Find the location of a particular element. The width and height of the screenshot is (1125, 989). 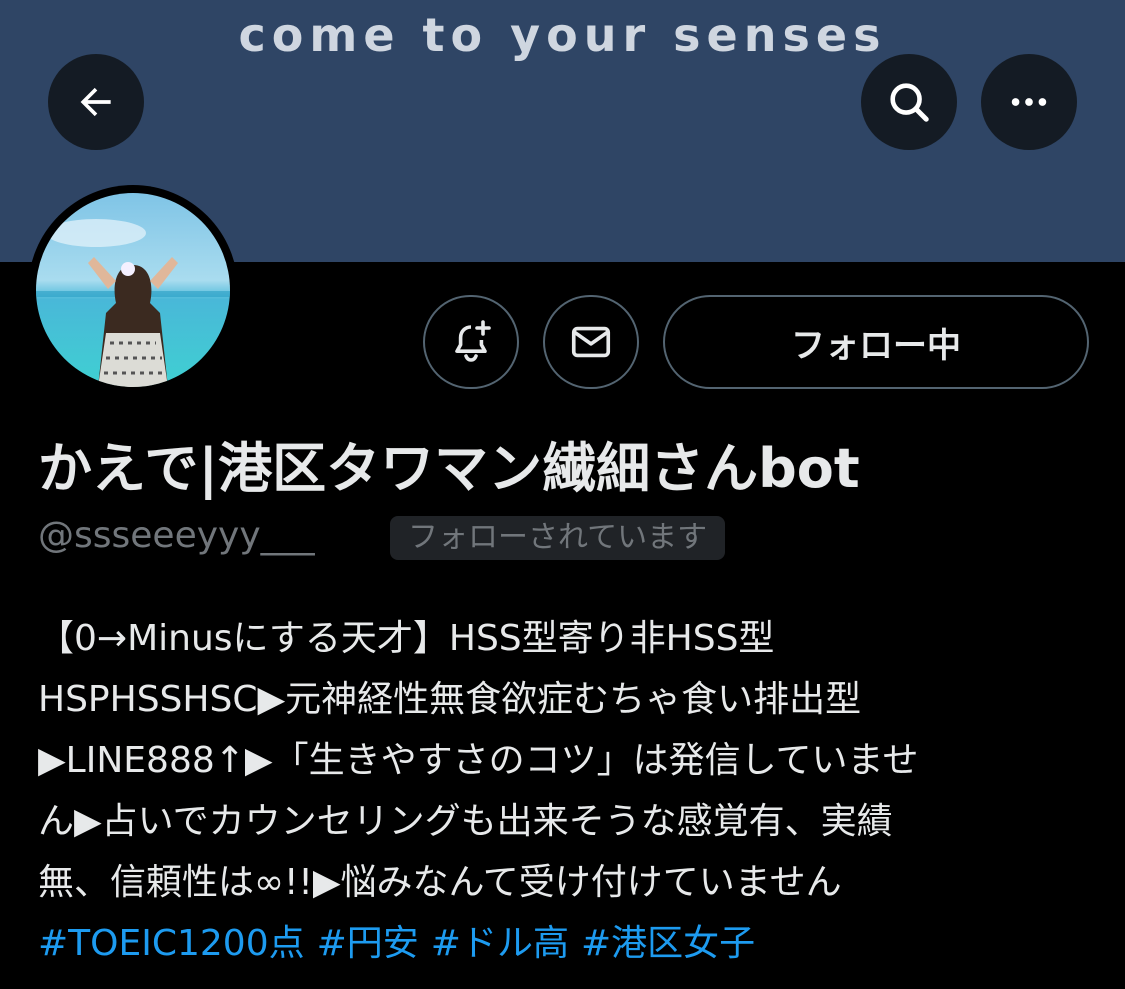

hashtag-link: #円安 is located at coordinates (368, 943).